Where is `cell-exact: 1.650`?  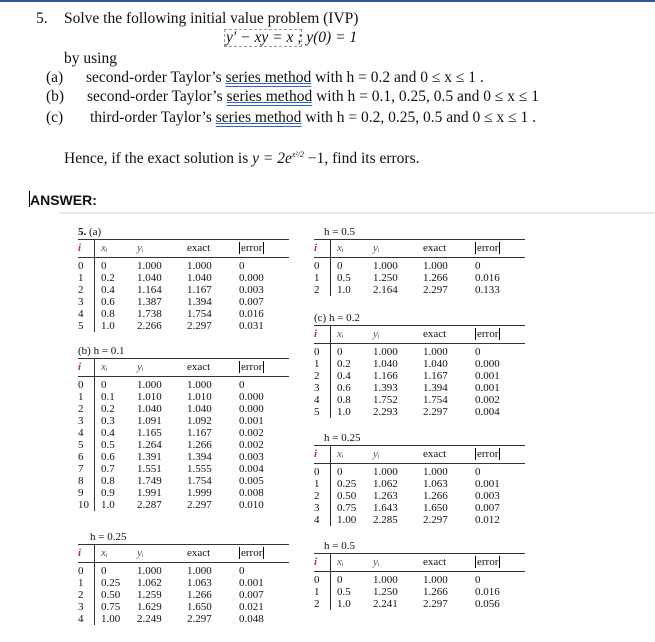 cell-exact: 1.650 is located at coordinates (435, 508).